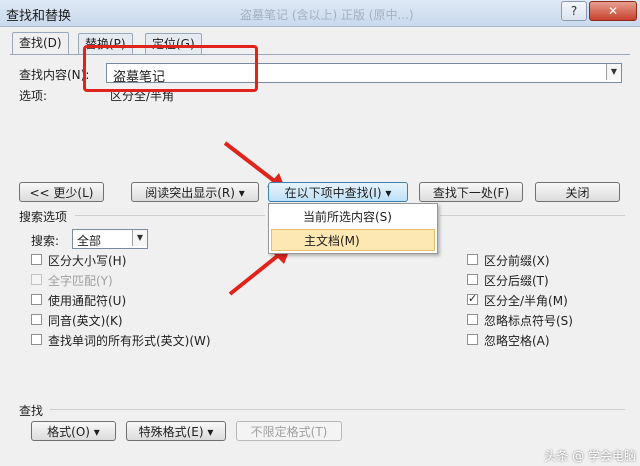  What do you see at coordinates (36, 279) in the screenshot?
I see `whole-word-checkbox` at bounding box center [36, 279].